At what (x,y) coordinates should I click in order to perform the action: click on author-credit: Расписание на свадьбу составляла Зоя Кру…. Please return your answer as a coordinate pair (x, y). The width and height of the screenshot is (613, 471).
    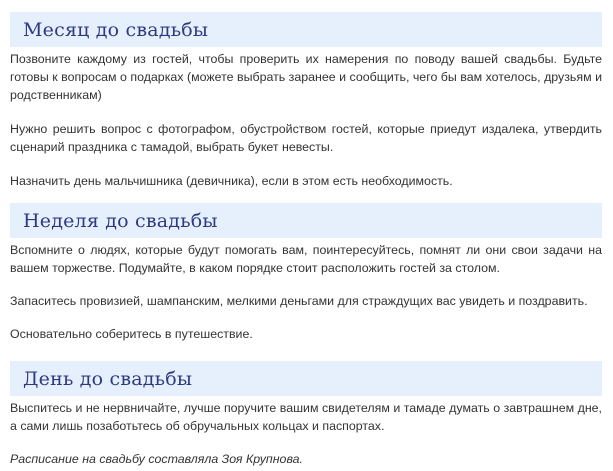
    Looking at the image, I should click on (156, 459).